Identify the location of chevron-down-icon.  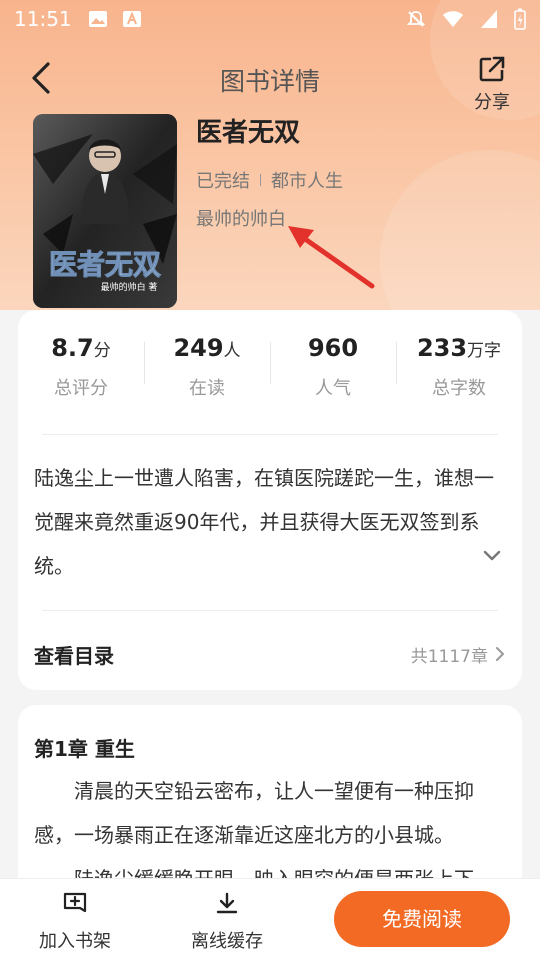
(492, 556).